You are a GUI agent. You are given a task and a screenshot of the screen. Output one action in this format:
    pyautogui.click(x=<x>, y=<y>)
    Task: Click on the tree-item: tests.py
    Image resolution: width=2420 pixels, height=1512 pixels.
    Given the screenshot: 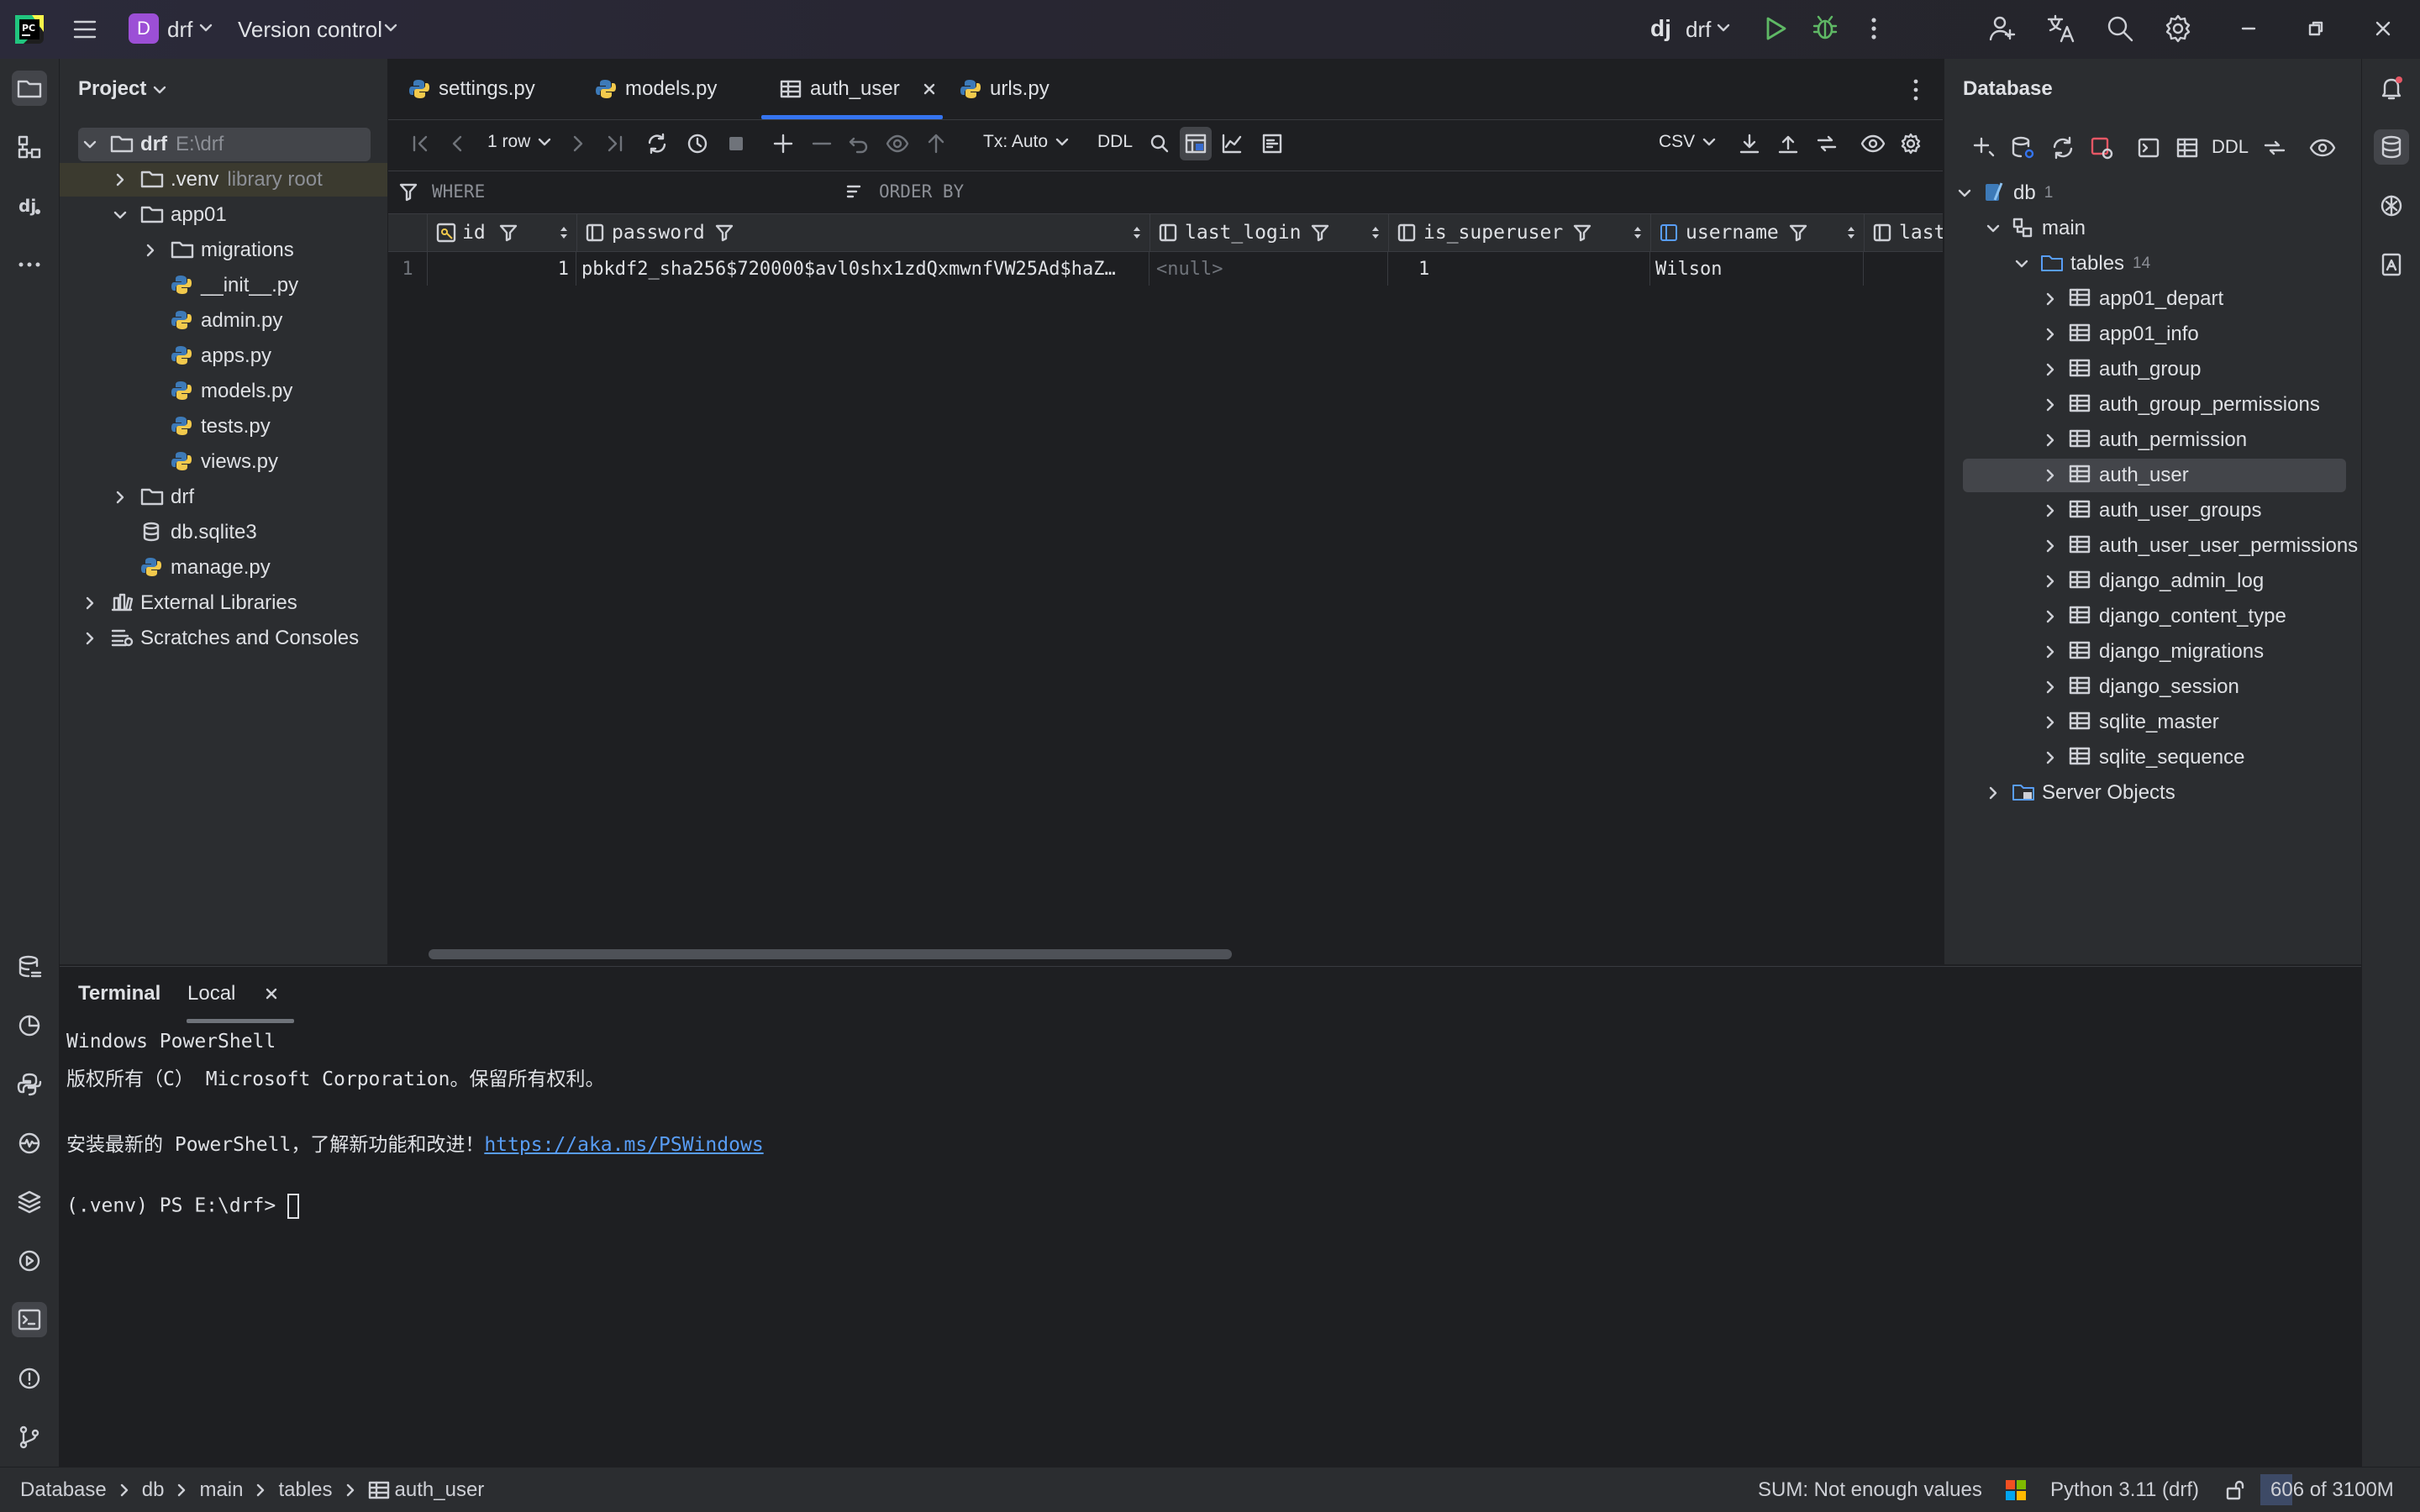 What is the action you would take?
    pyautogui.click(x=224, y=427)
    